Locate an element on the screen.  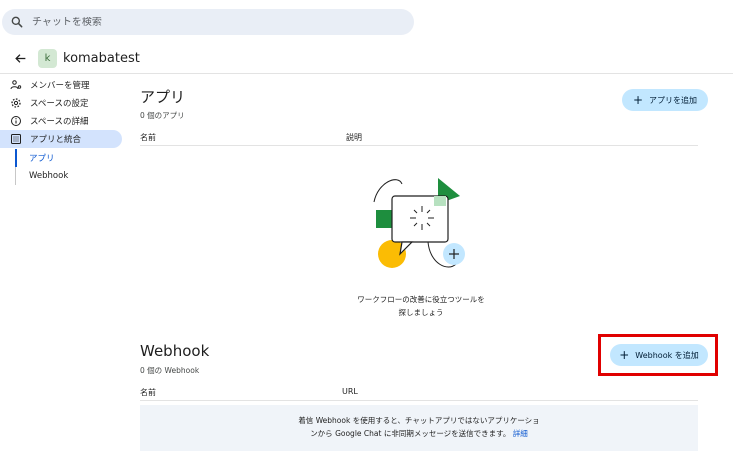
search-bar is located at coordinates (208, 22).